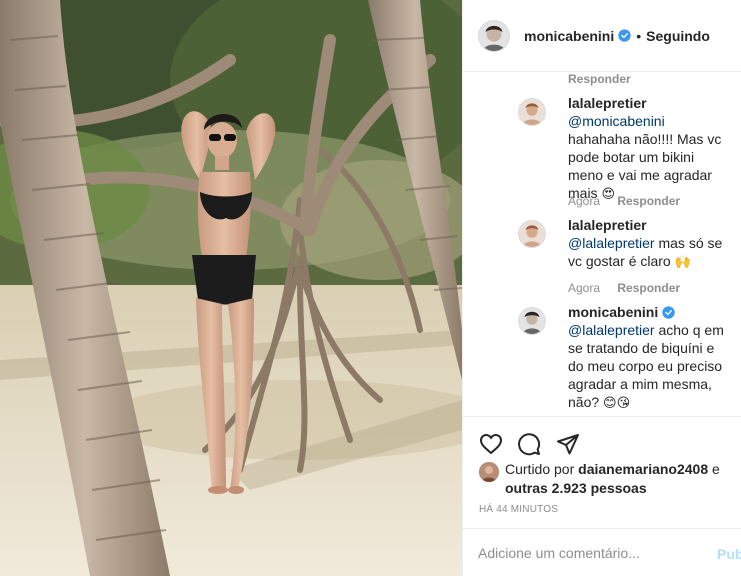 Image resolution: width=741 pixels, height=576 pixels. What do you see at coordinates (576, 488) in the screenshot?
I see `likes-others-count: outras 2.923 pessoas` at bounding box center [576, 488].